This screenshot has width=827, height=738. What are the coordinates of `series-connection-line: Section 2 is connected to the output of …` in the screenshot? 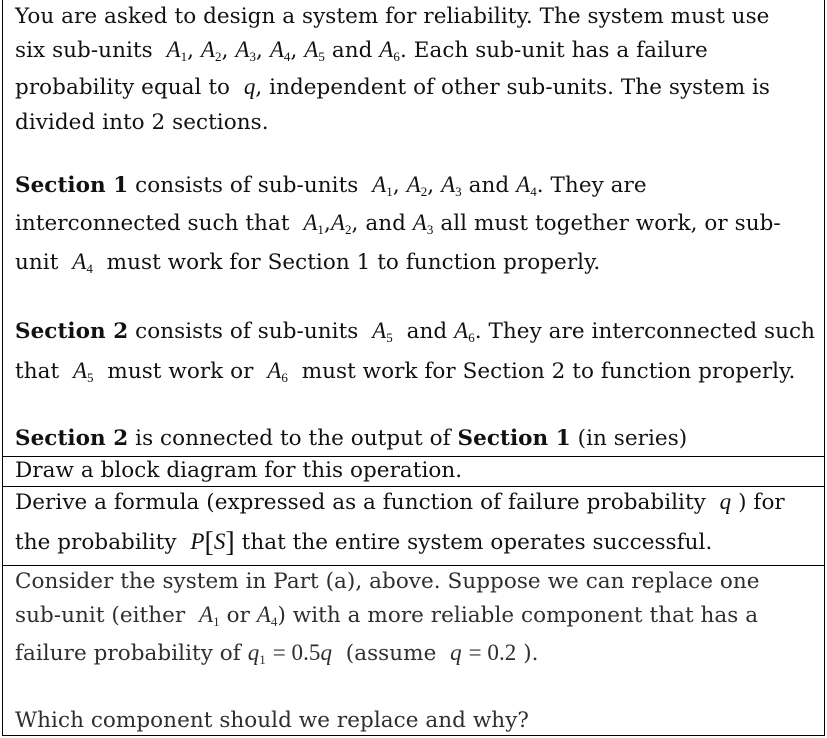 It's located at (351, 438).